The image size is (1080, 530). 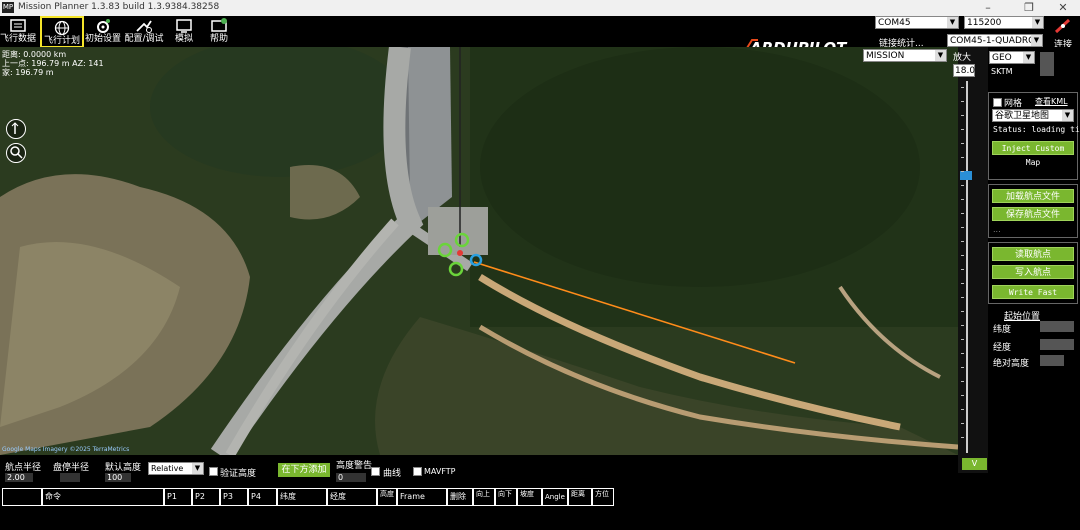 What do you see at coordinates (964, 70) in the screenshot?
I see `zoom-input: 18.0` at bounding box center [964, 70].